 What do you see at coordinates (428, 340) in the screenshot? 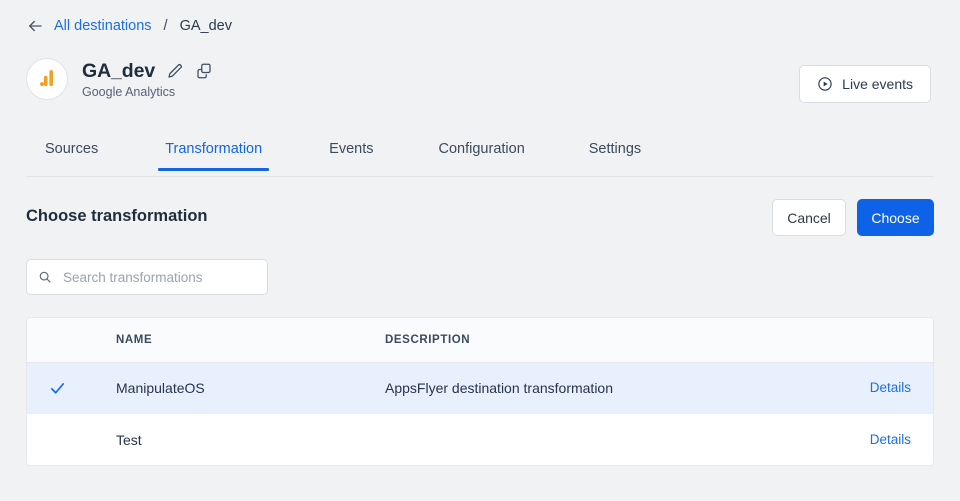
I see `column-header-description-label: DESCRIPTION` at bounding box center [428, 340].